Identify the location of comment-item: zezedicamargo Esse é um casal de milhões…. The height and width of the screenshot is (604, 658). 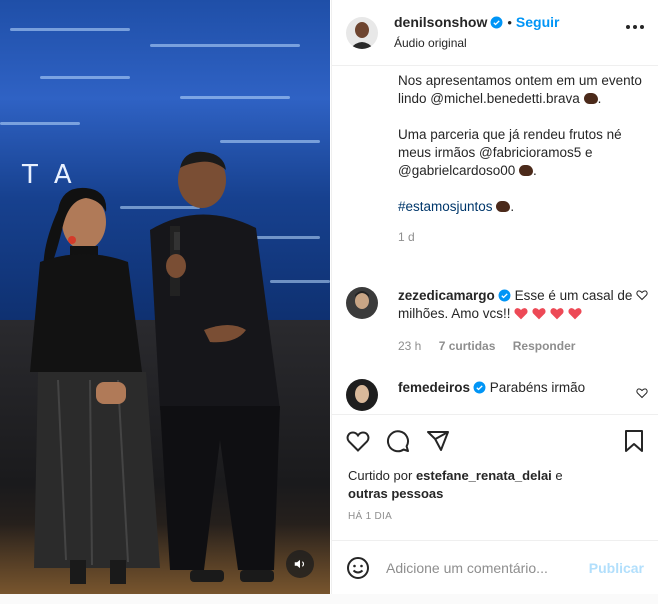
(502, 320).